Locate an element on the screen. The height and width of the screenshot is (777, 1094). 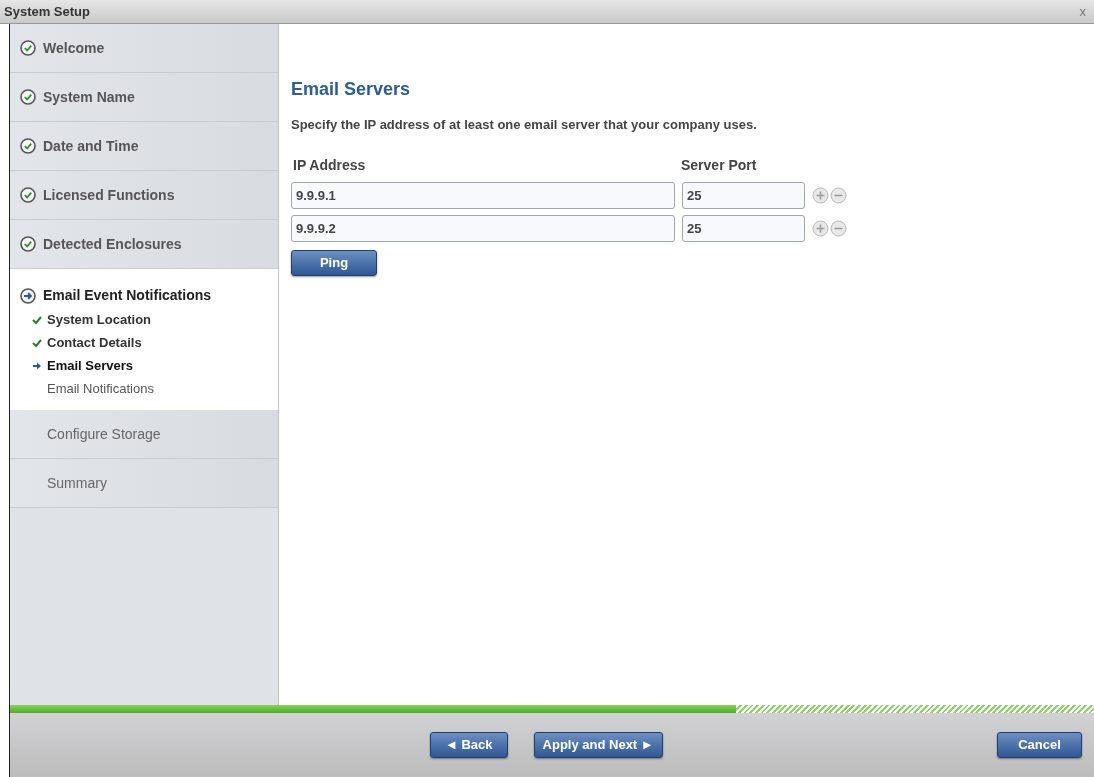
step-label: Email Event Notifications is located at coordinates (127, 295).